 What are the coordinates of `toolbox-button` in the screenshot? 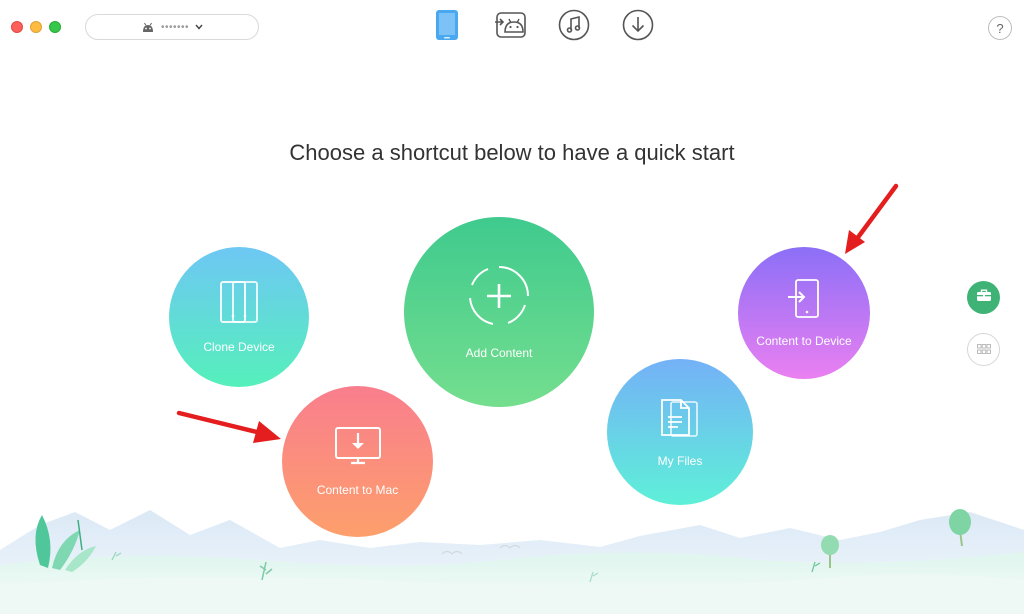 It's located at (983, 297).